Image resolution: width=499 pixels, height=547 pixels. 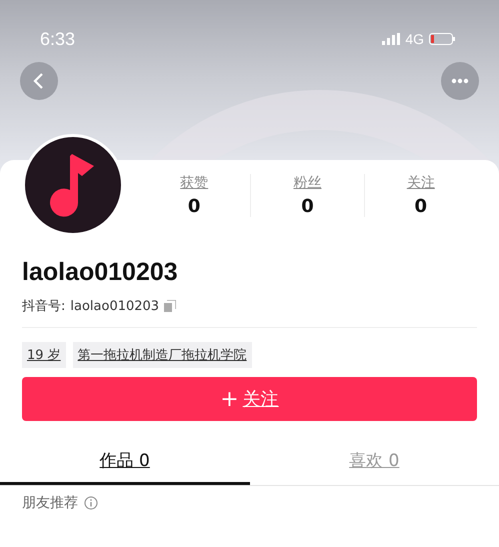 I want to click on id-value: laolao010203, so click(x=115, y=306).